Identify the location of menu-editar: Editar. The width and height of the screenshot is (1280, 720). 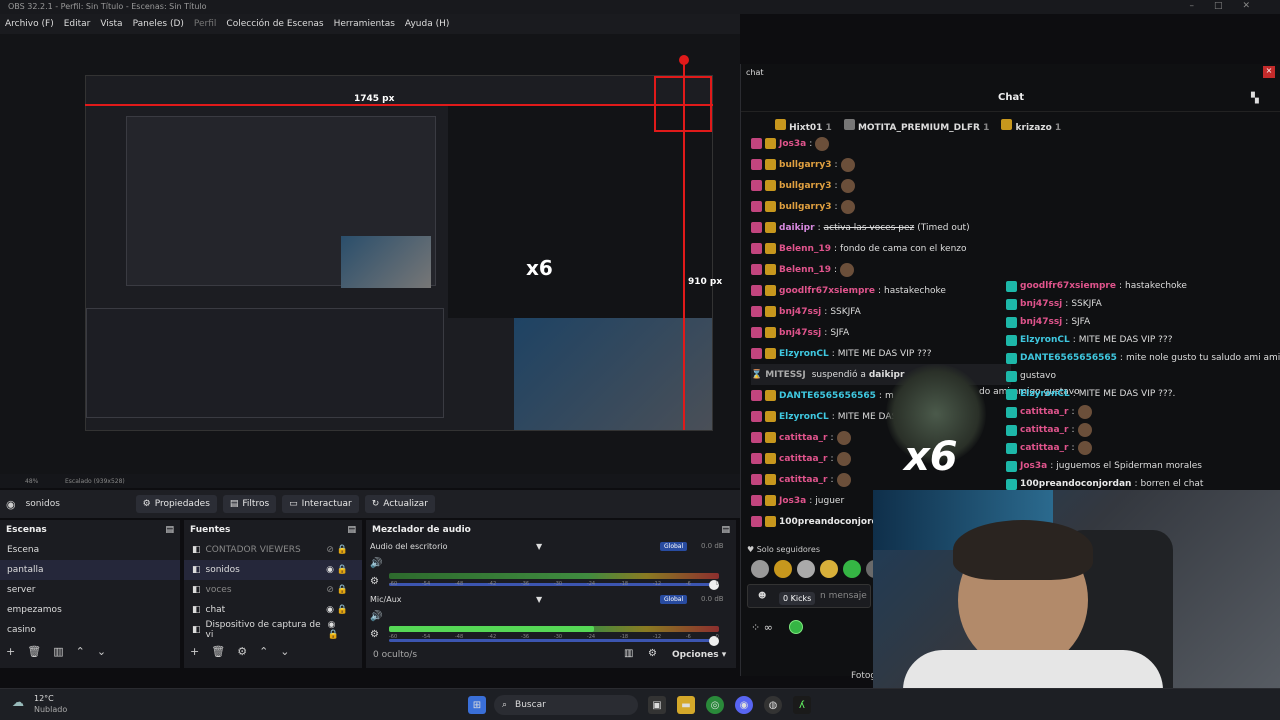
(77, 24).